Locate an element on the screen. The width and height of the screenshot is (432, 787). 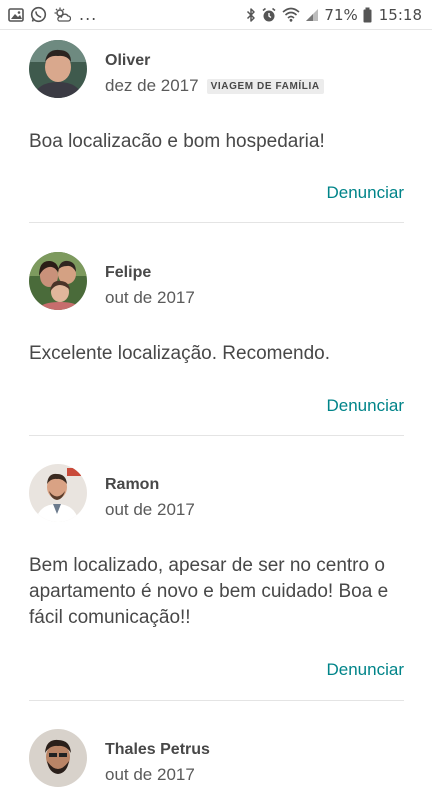
weather-icon is located at coordinates (62, 15).